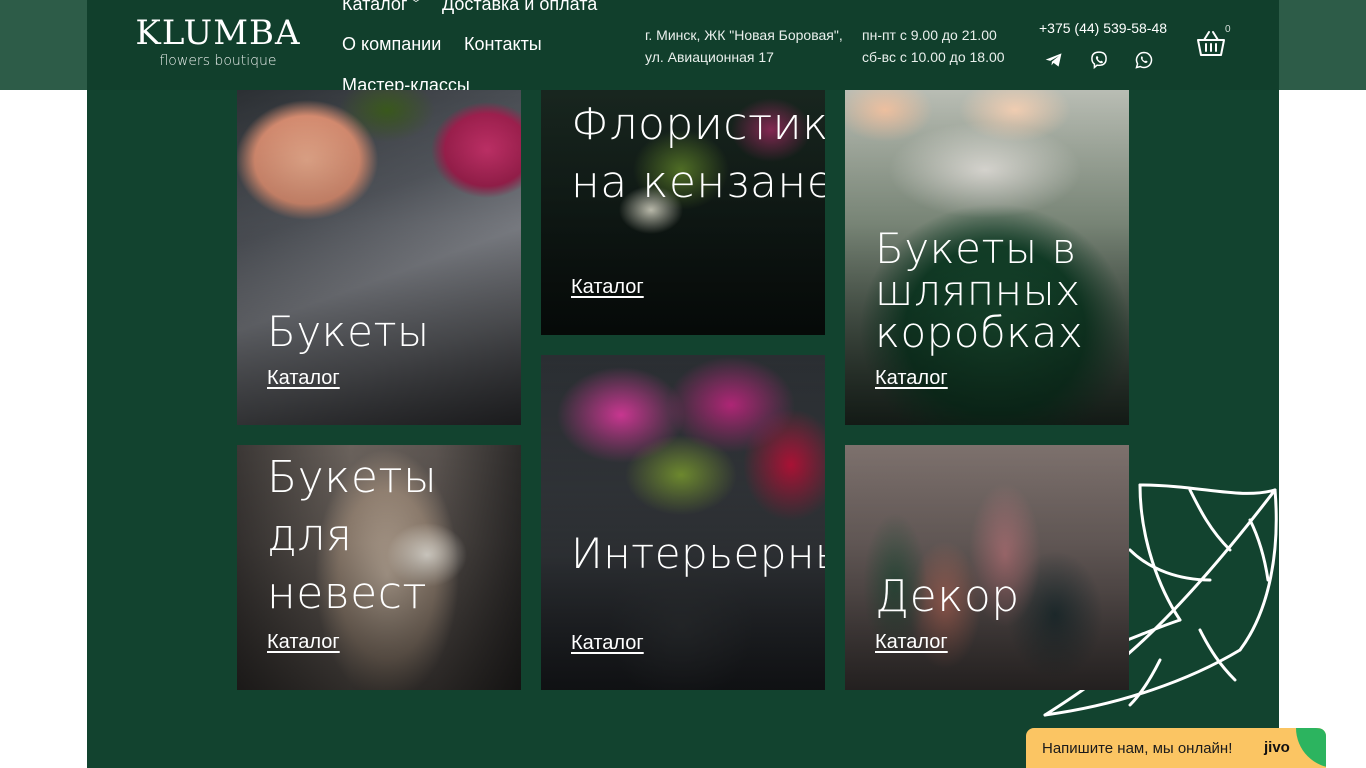  What do you see at coordinates (218, 61) in the screenshot?
I see `logo-tagline: flowers boutique` at bounding box center [218, 61].